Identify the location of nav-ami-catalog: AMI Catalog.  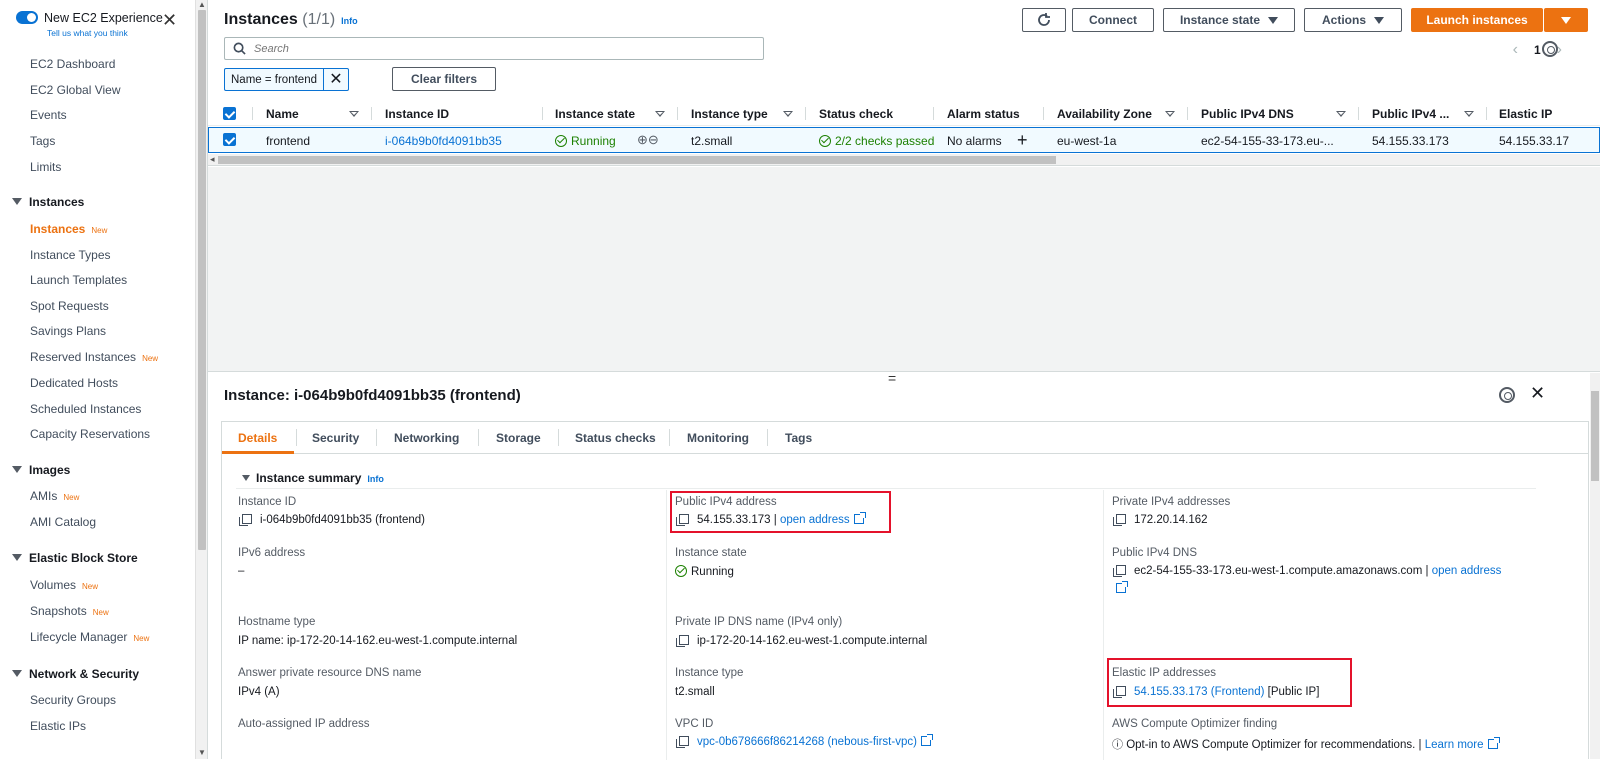
(63, 522).